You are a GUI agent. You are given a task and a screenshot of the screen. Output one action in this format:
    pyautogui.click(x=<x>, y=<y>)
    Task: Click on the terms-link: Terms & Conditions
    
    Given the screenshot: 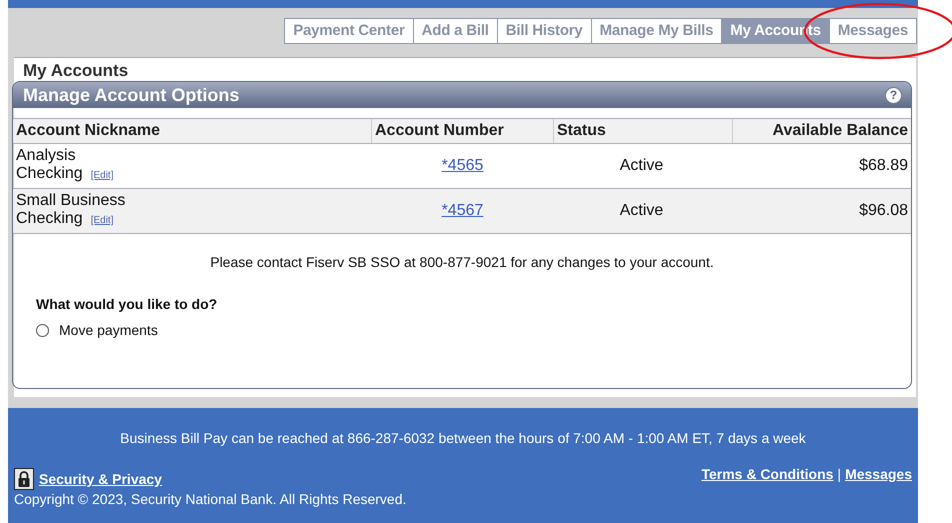 What is the action you would take?
    pyautogui.click(x=767, y=474)
    